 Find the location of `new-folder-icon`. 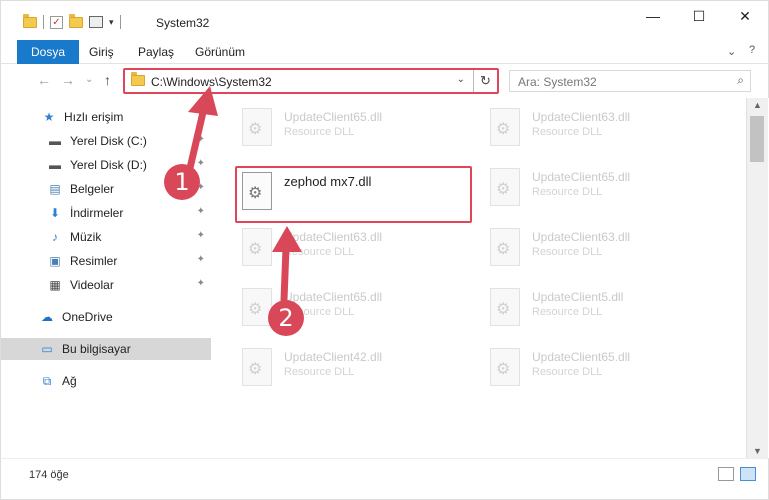

new-folder-icon is located at coordinates (76, 20).